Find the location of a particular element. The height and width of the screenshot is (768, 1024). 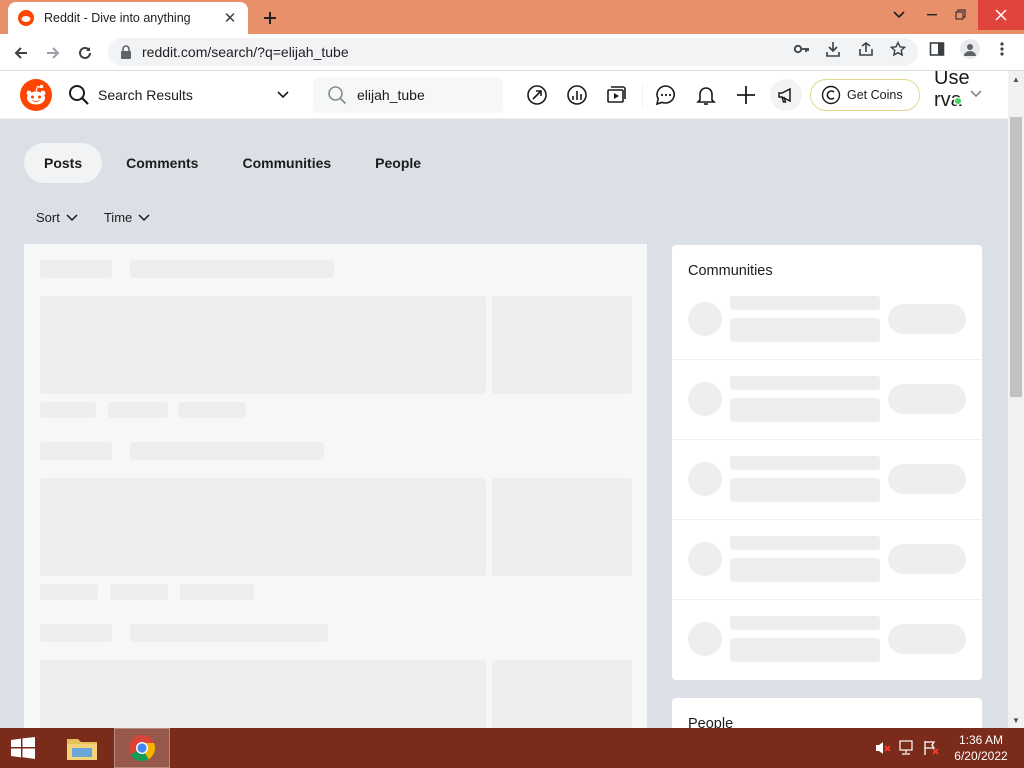

header-divider is located at coordinates (642, 96).